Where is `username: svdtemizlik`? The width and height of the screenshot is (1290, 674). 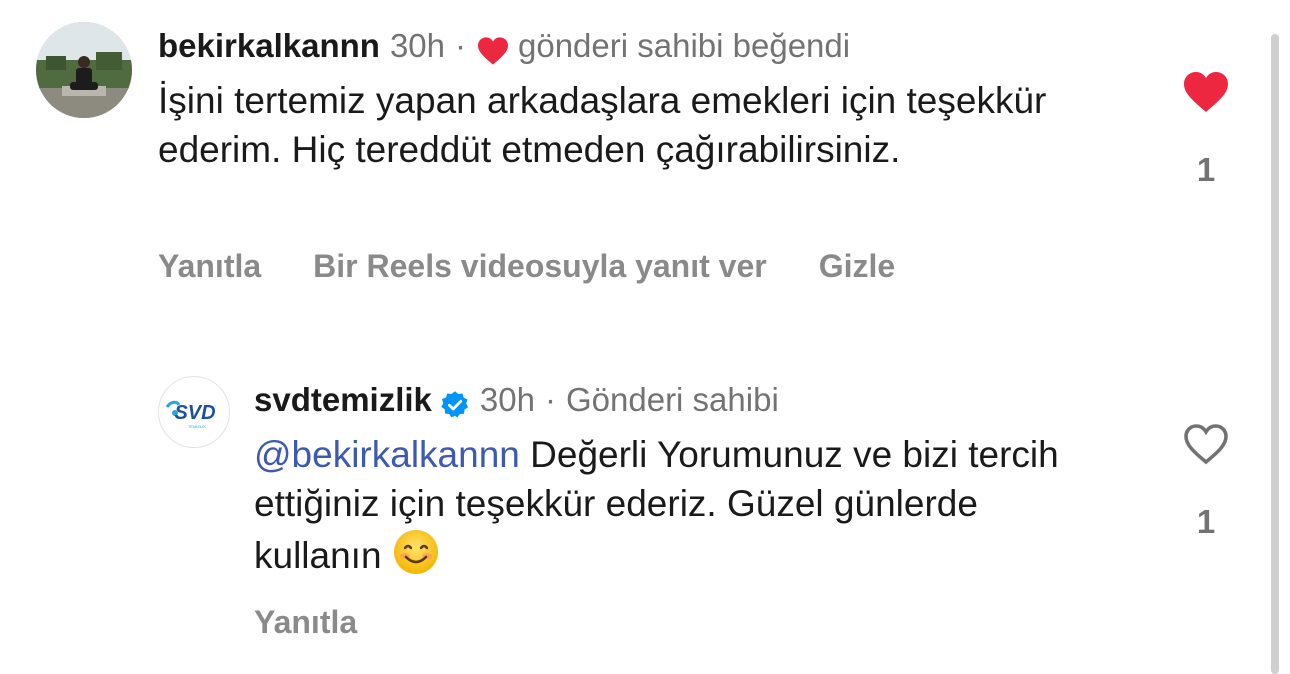
username: svdtemizlik is located at coordinates (343, 400).